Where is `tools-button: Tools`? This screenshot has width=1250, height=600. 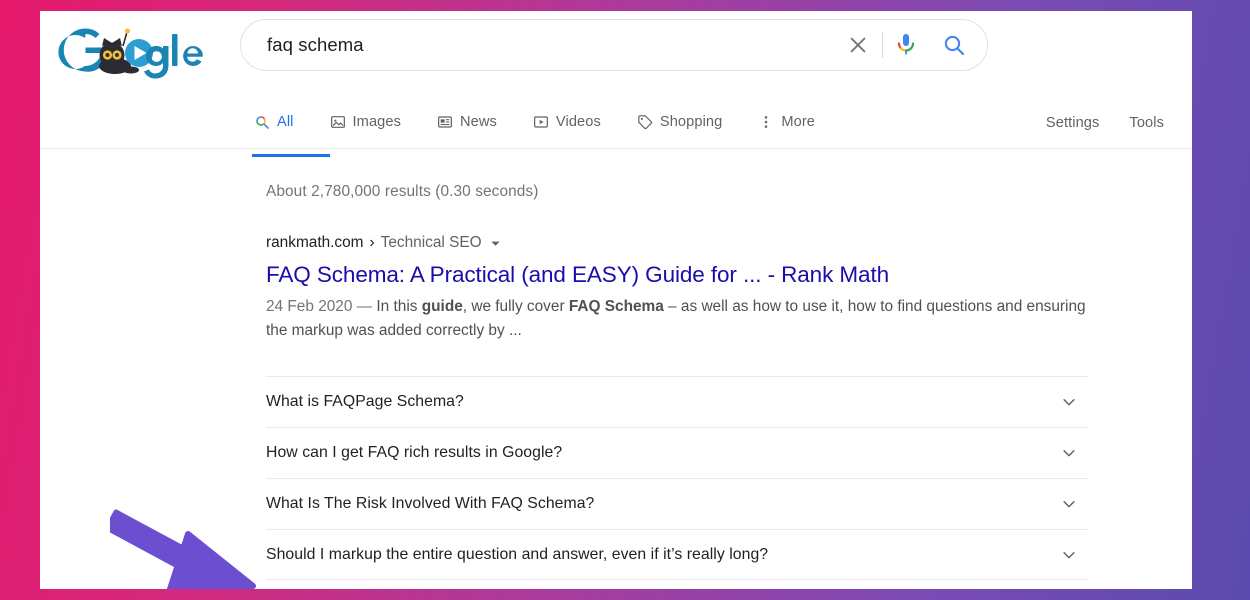 tools-button: Tools is located at coordinates (1146, 123).